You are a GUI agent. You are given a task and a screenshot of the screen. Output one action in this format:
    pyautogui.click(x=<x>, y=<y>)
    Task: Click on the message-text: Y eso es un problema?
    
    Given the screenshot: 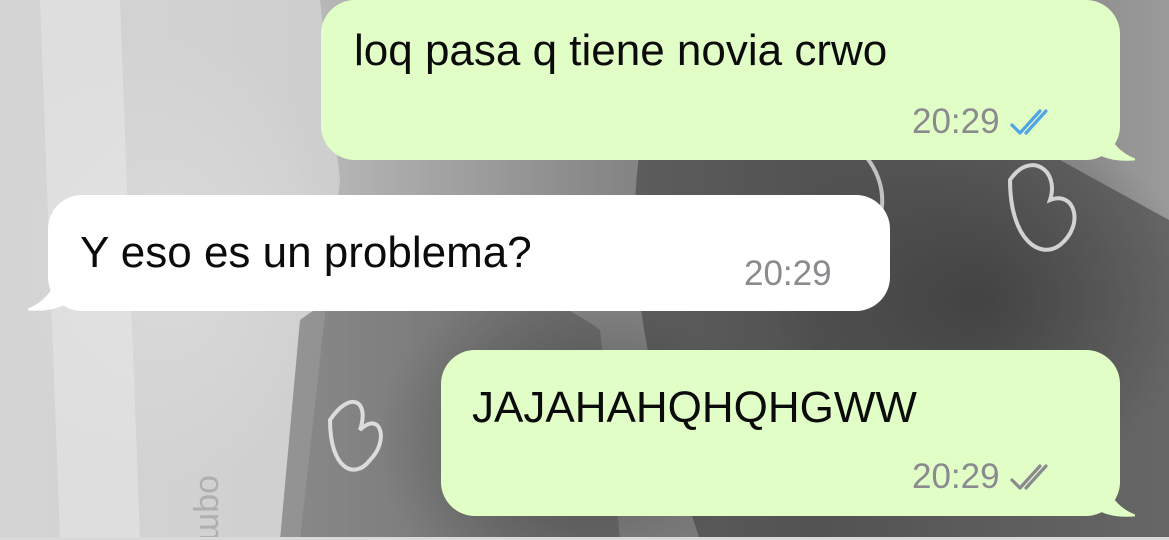 What is the action you would take?
    pyautogui.click(x=306, y=252)
    